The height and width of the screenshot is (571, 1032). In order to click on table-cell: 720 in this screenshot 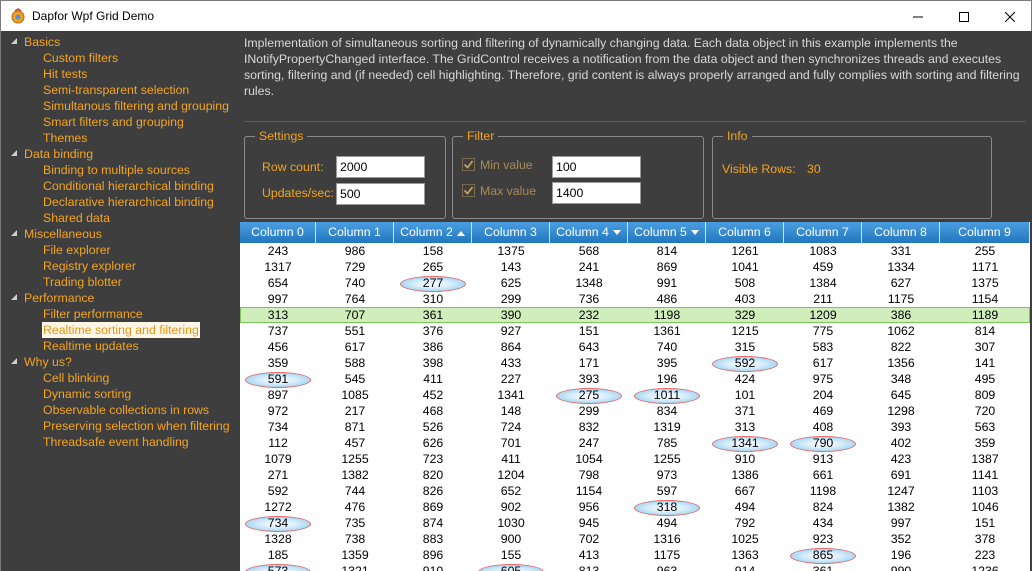, I will do `click(985, 411)`.